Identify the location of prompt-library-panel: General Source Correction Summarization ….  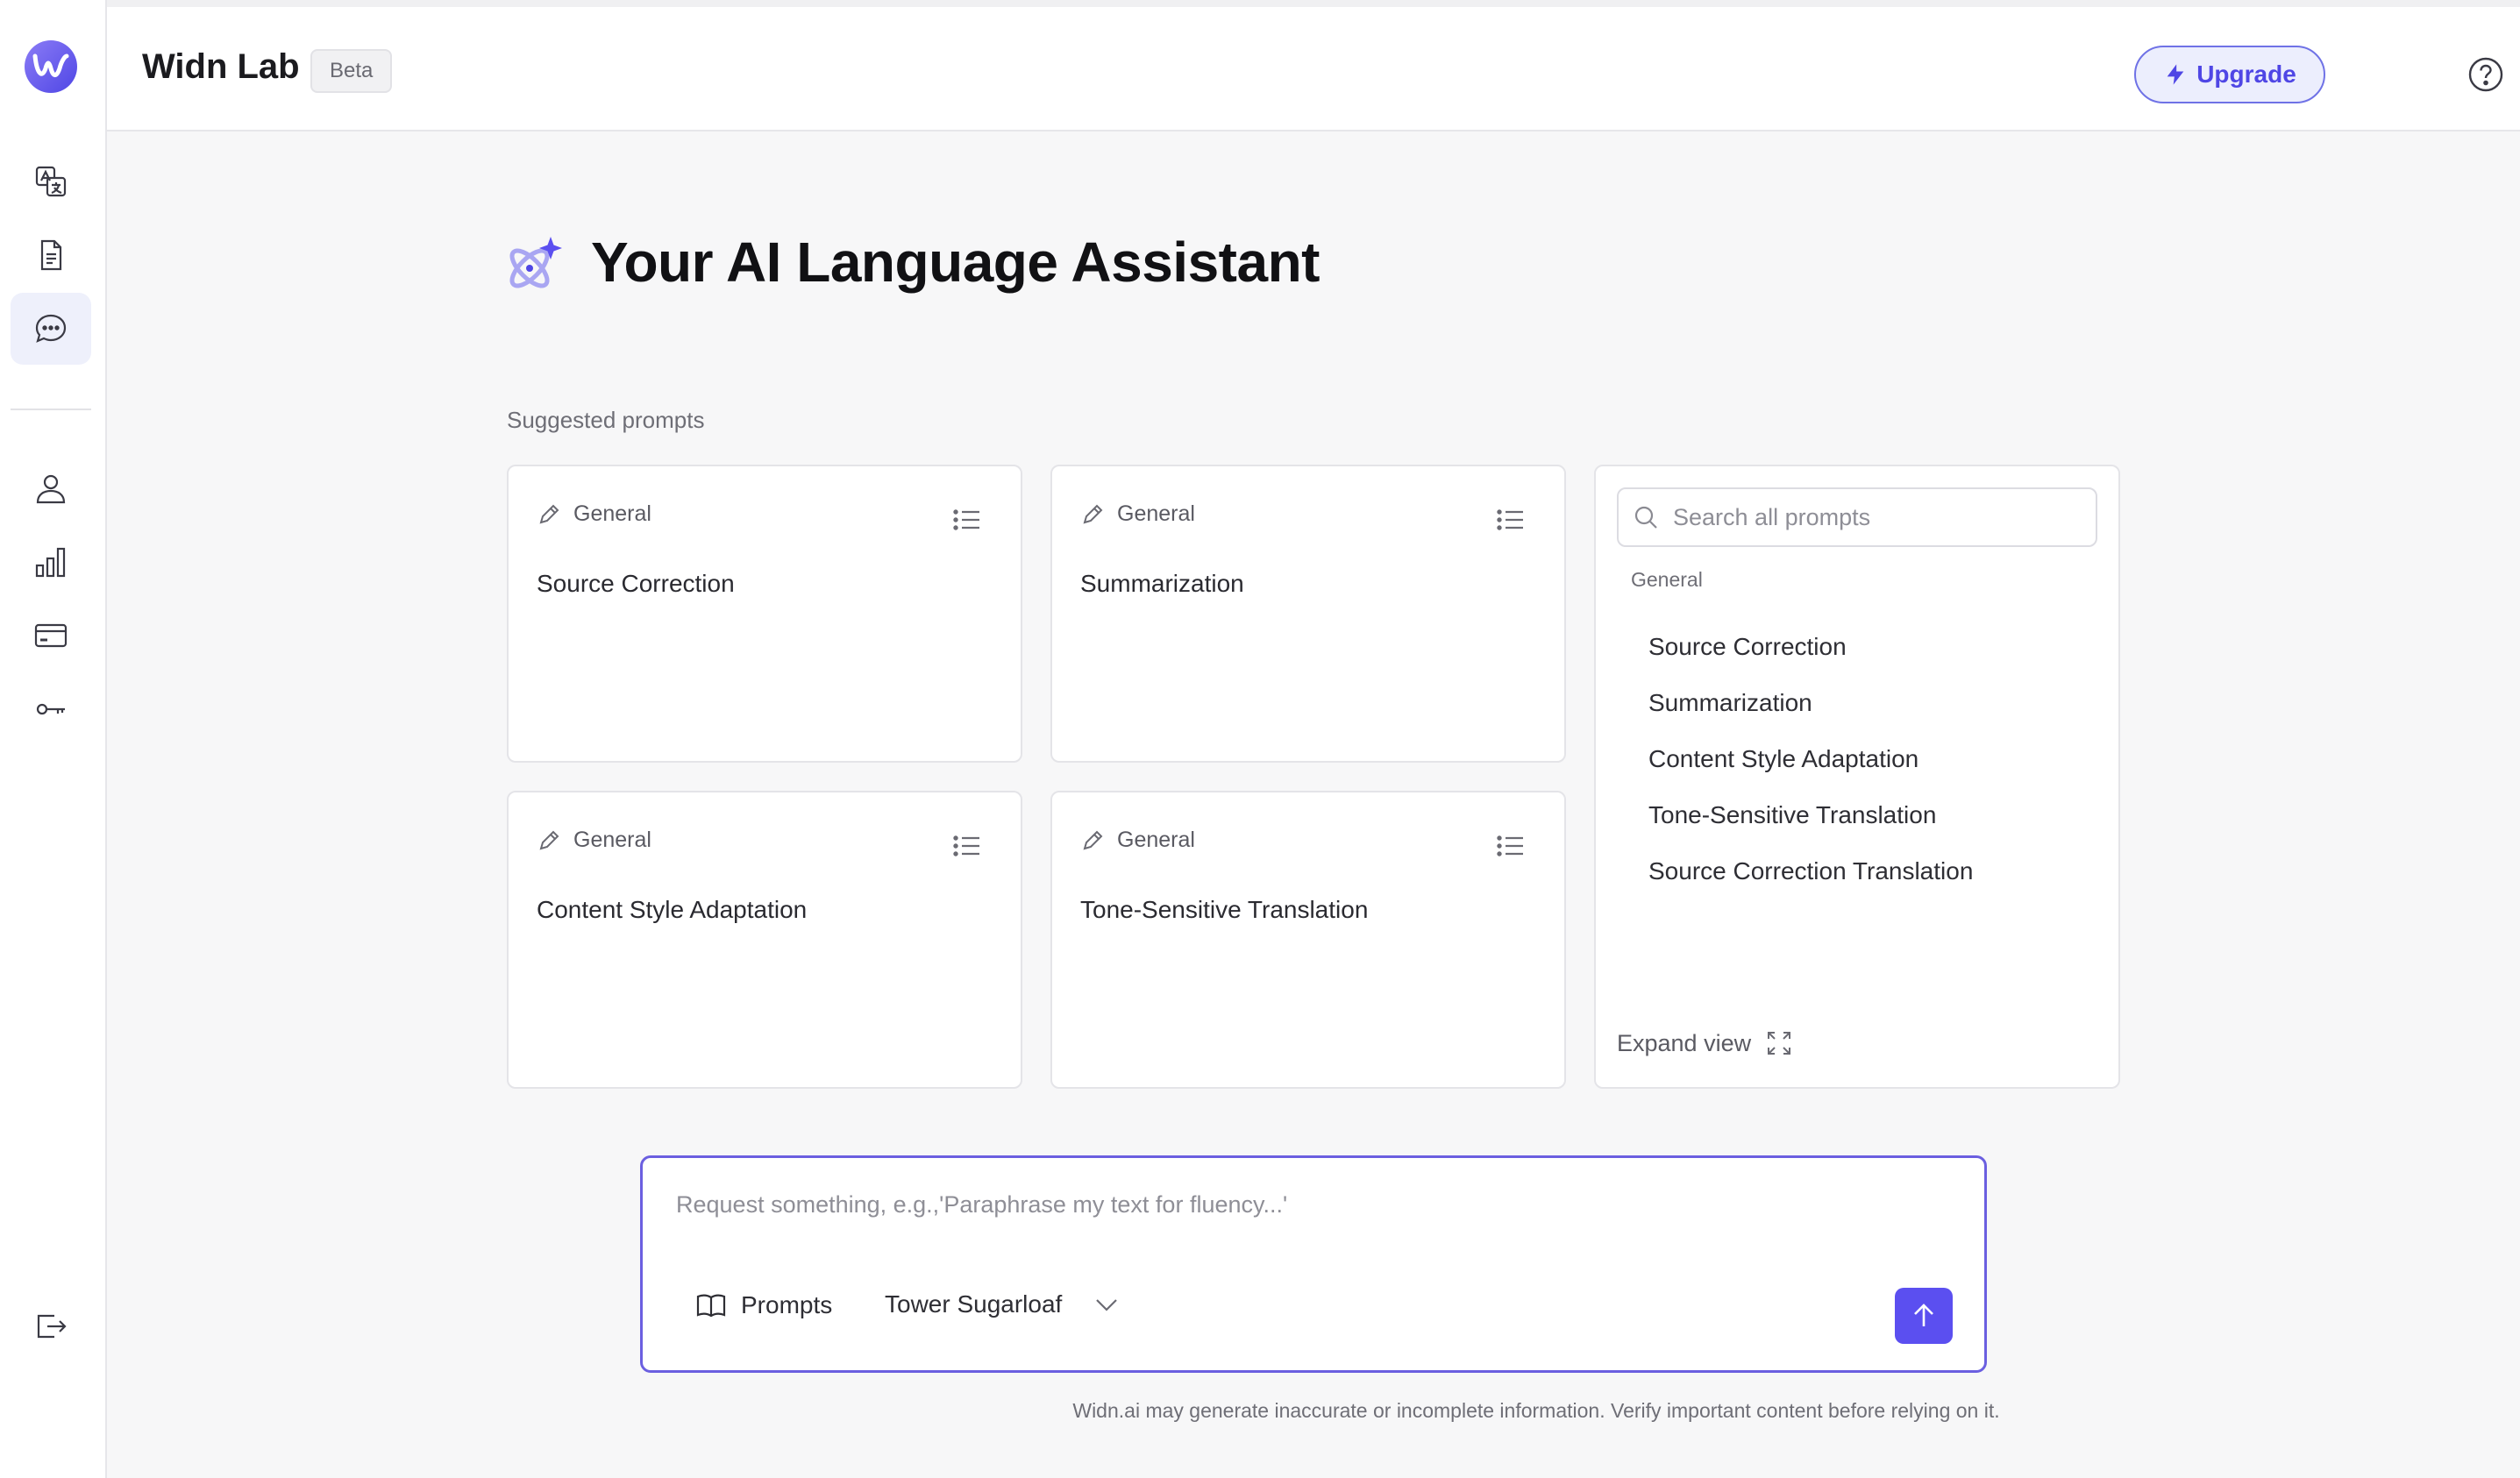
(1857, 777).